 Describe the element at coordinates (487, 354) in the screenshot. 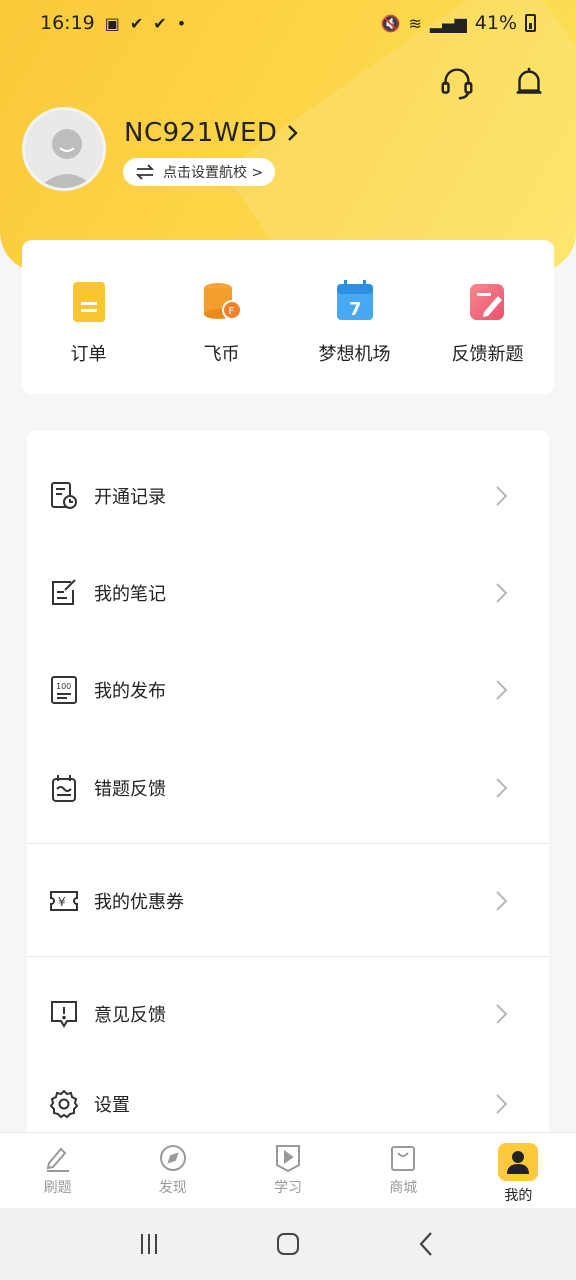

I see `quick-action-label: 反馈新题` at that location.